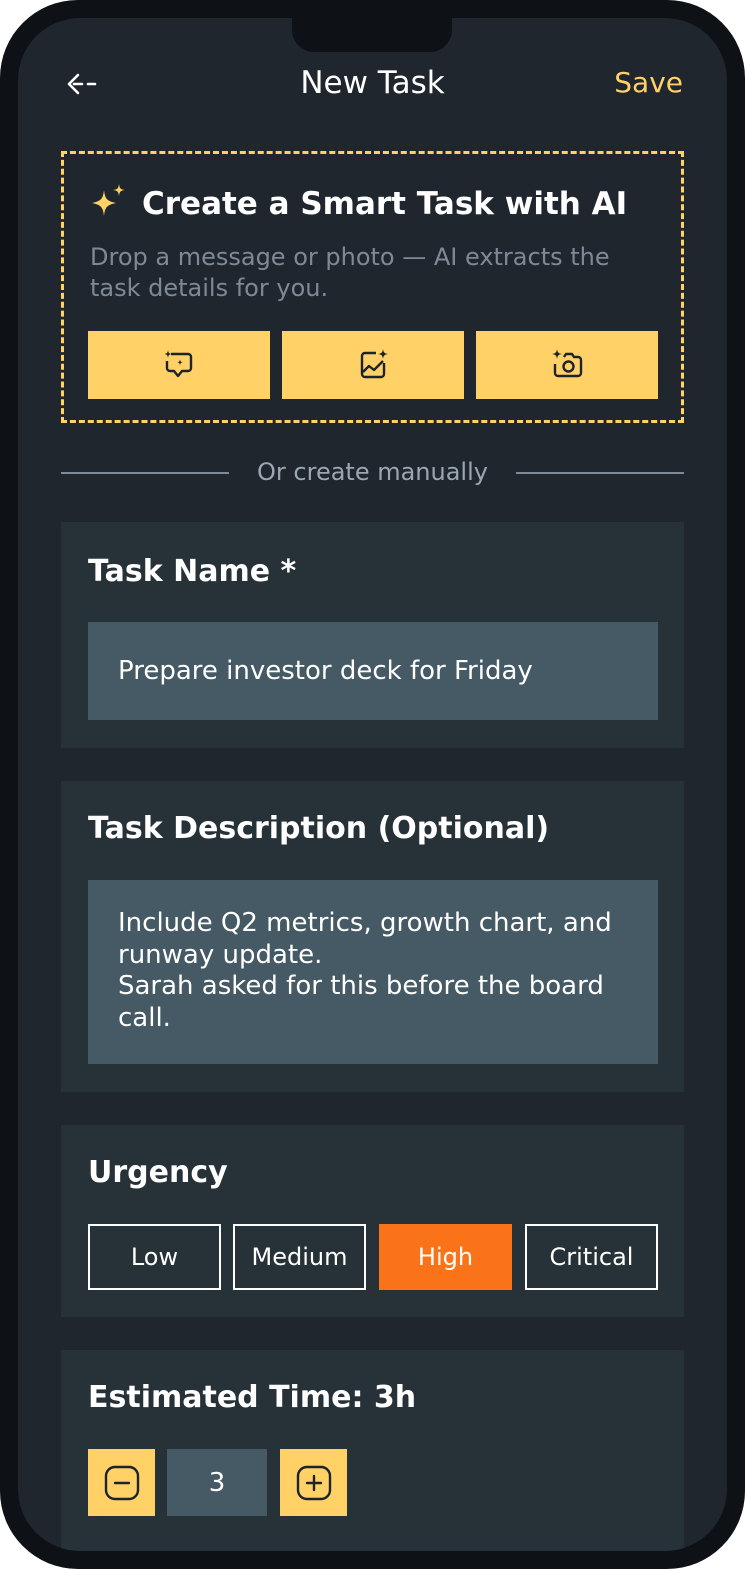 The width and height of the screenshot is (745, 1569). I want to click on sparkle-icon, so click(108, 200).